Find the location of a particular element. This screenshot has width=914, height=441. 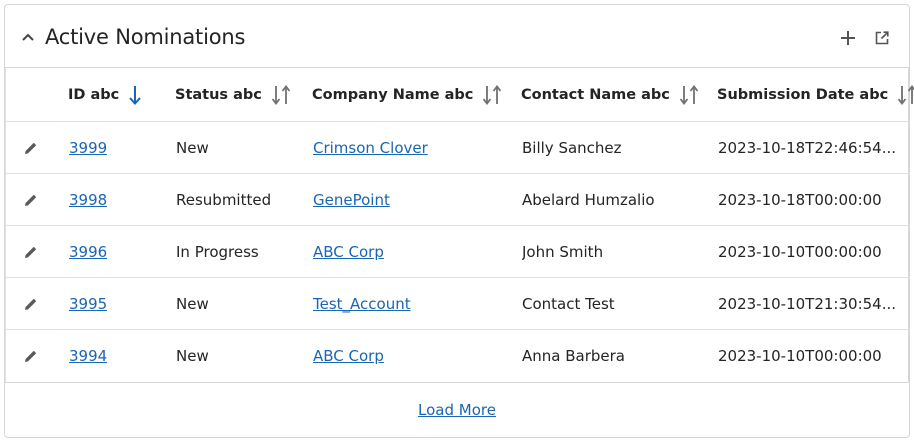

nomination-id-link: 3996 is located at coordinates (88, 252).